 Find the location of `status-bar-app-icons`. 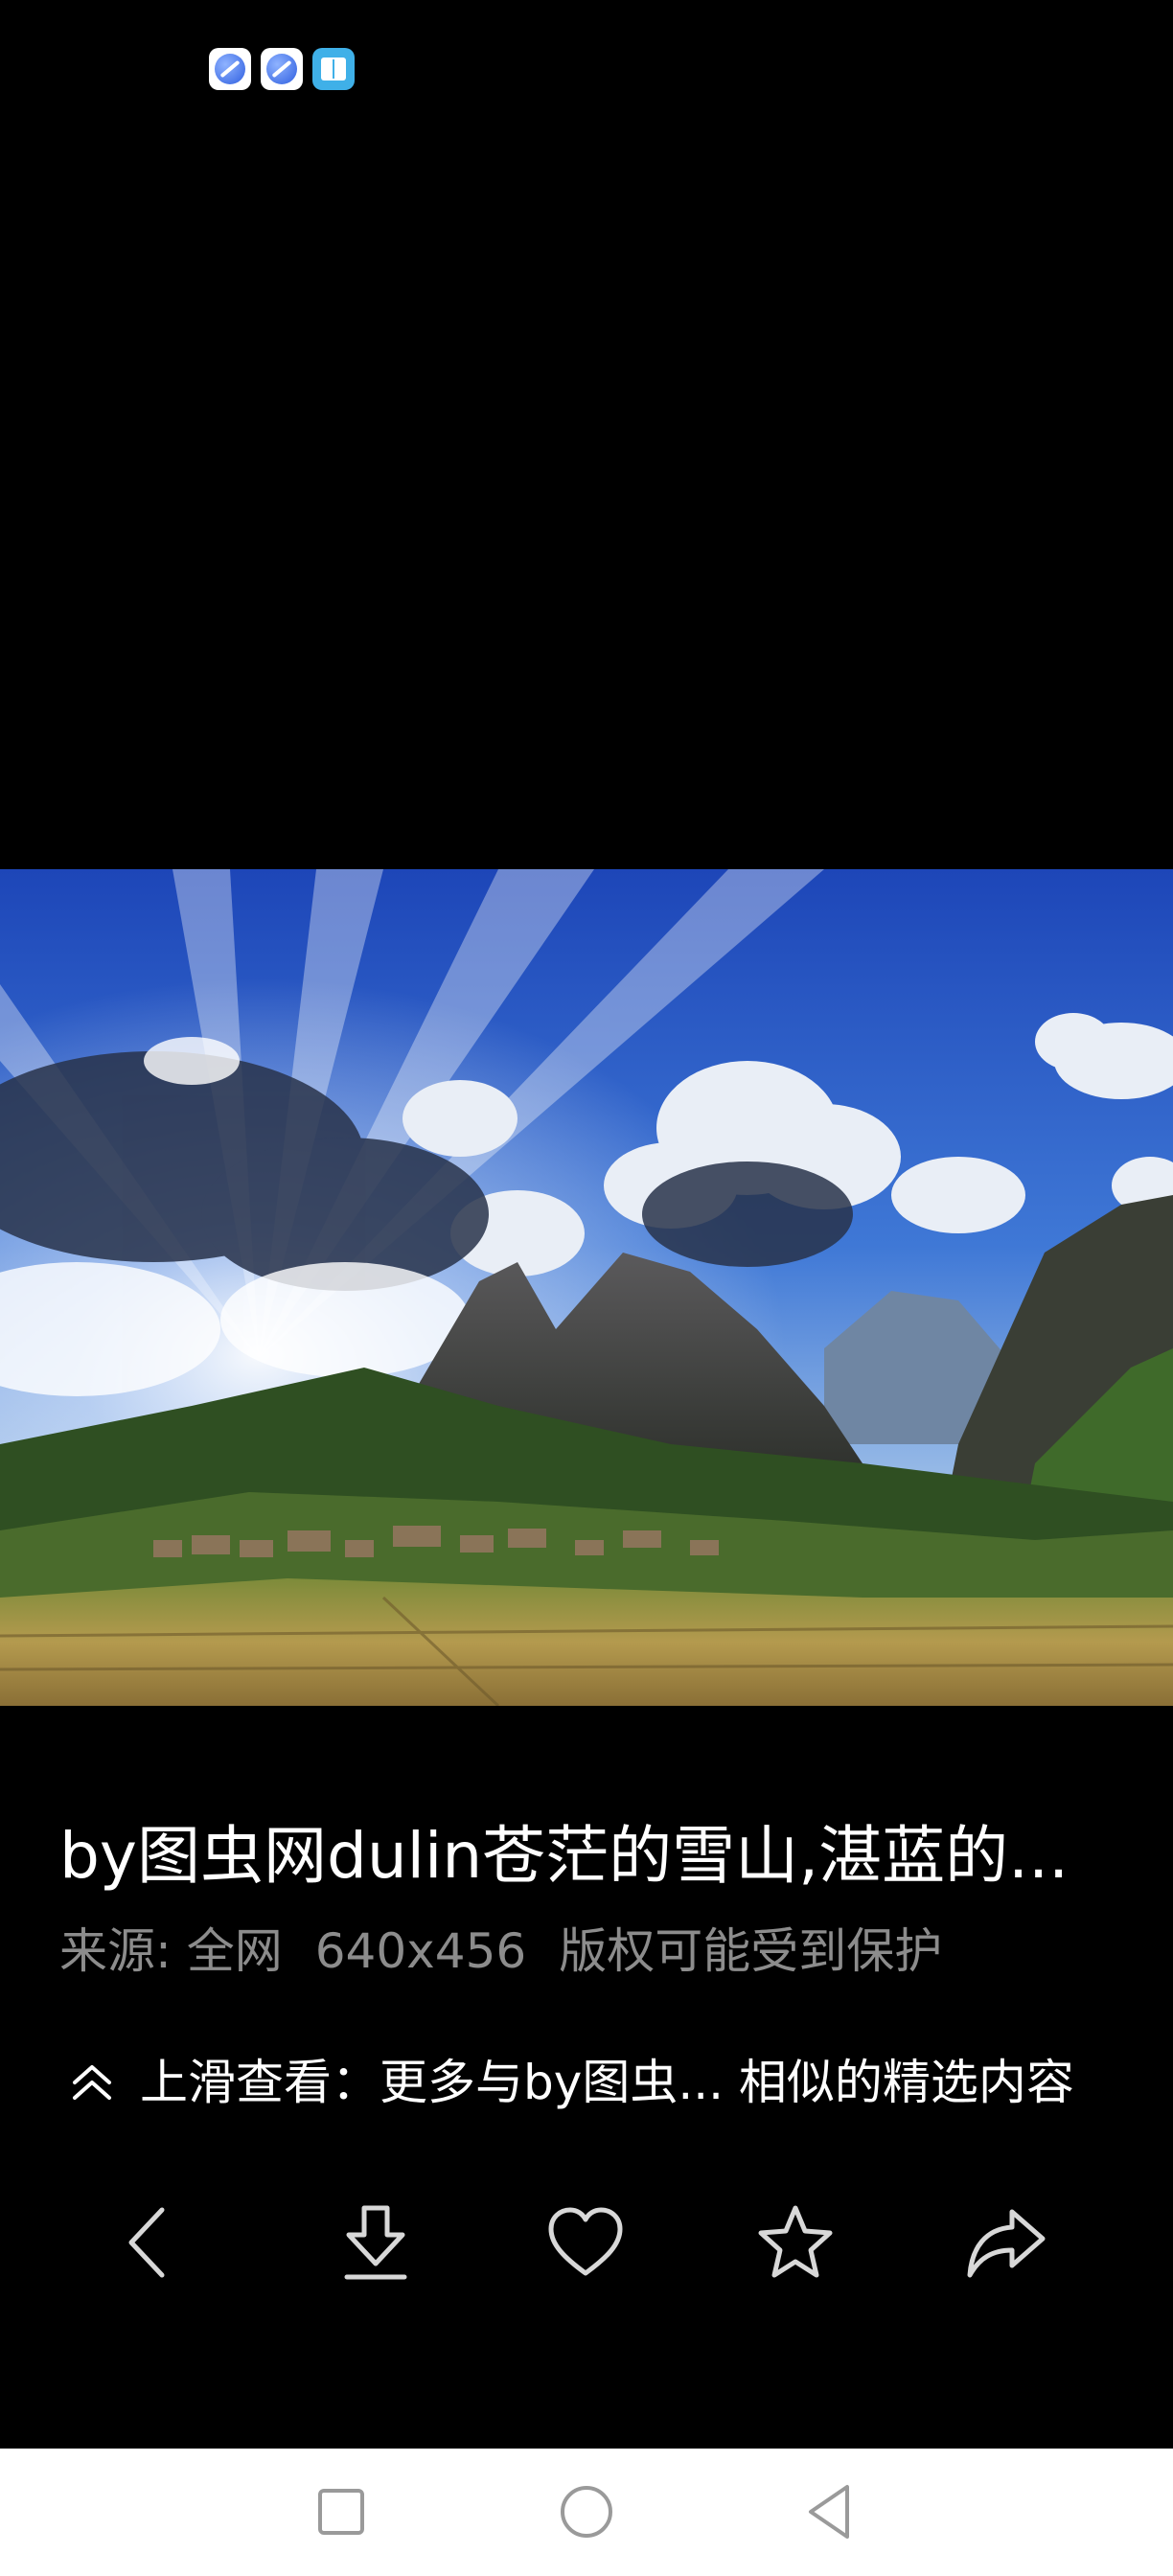

status-bar-app-icons is located at coordinates (282, 69).